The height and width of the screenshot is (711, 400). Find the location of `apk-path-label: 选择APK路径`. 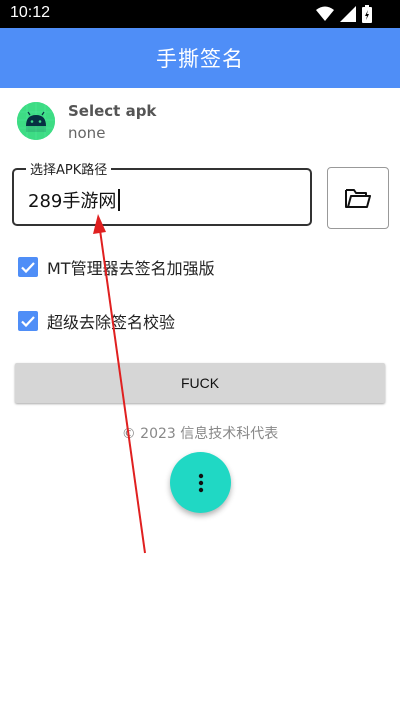

apk-path-label: 选择APK路径 is located at coordinates (69, 168).